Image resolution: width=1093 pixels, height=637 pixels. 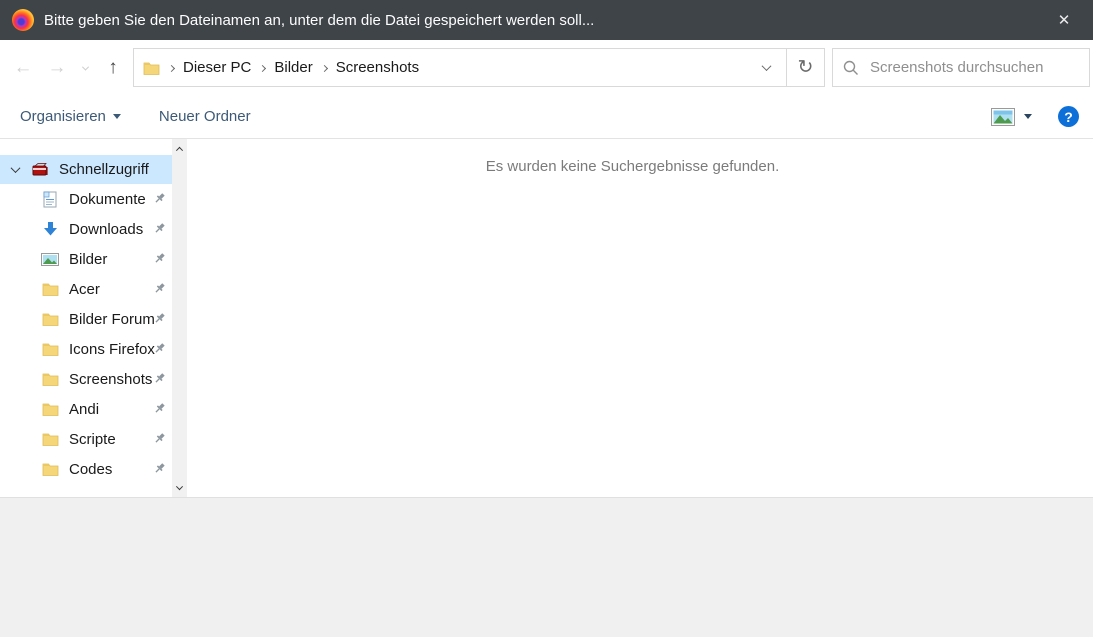 What do you see at coordinates (23, 20) in the screenshot?
I see `firefox-icon` at bounding box center [23, 20].